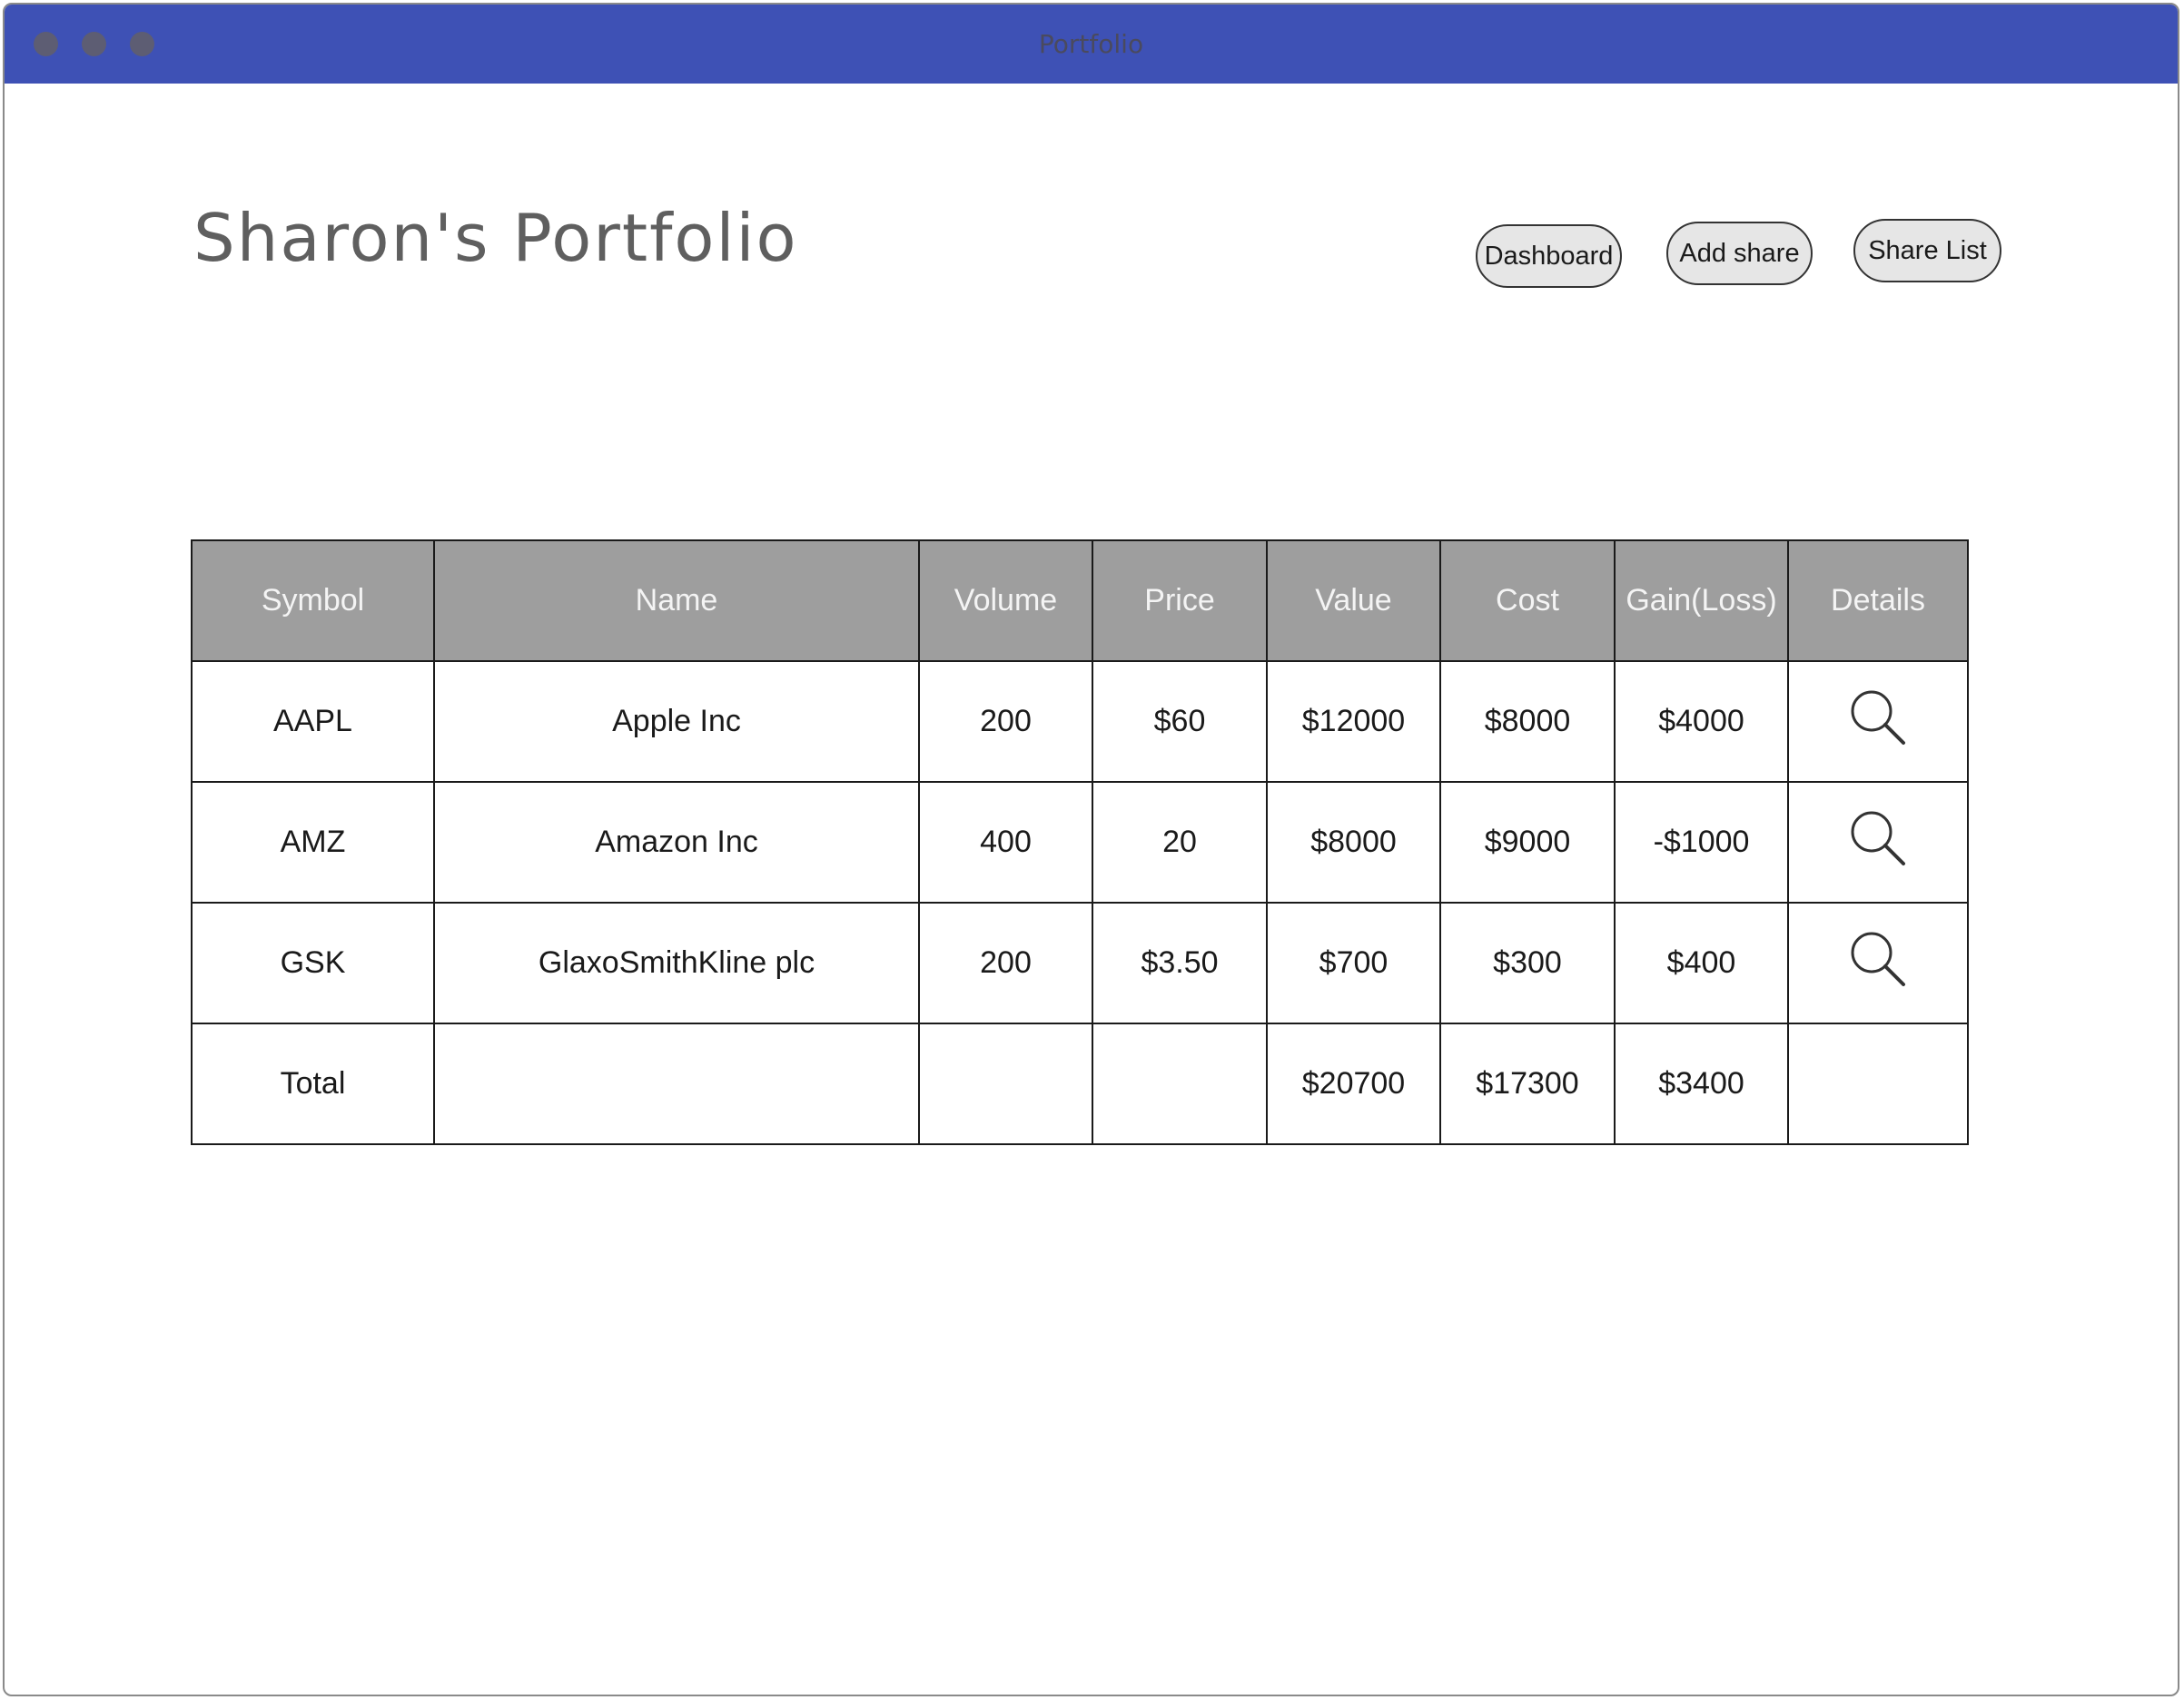 The width and height of the screenshot is (2184, 1700). What do you see at coordinates (1702, 600) in the screenshot?
I see `column-header-gain-loss: Gain(Loss)` at bounding box center [1702, 600].